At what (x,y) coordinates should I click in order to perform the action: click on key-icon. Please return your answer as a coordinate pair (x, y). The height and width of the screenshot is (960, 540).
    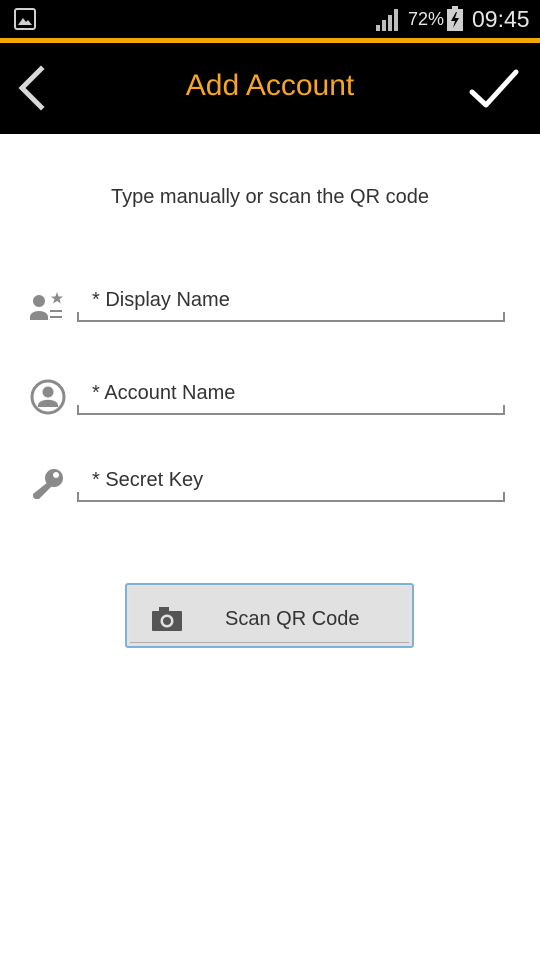
    Looking at the image, I should click on (48, 484).